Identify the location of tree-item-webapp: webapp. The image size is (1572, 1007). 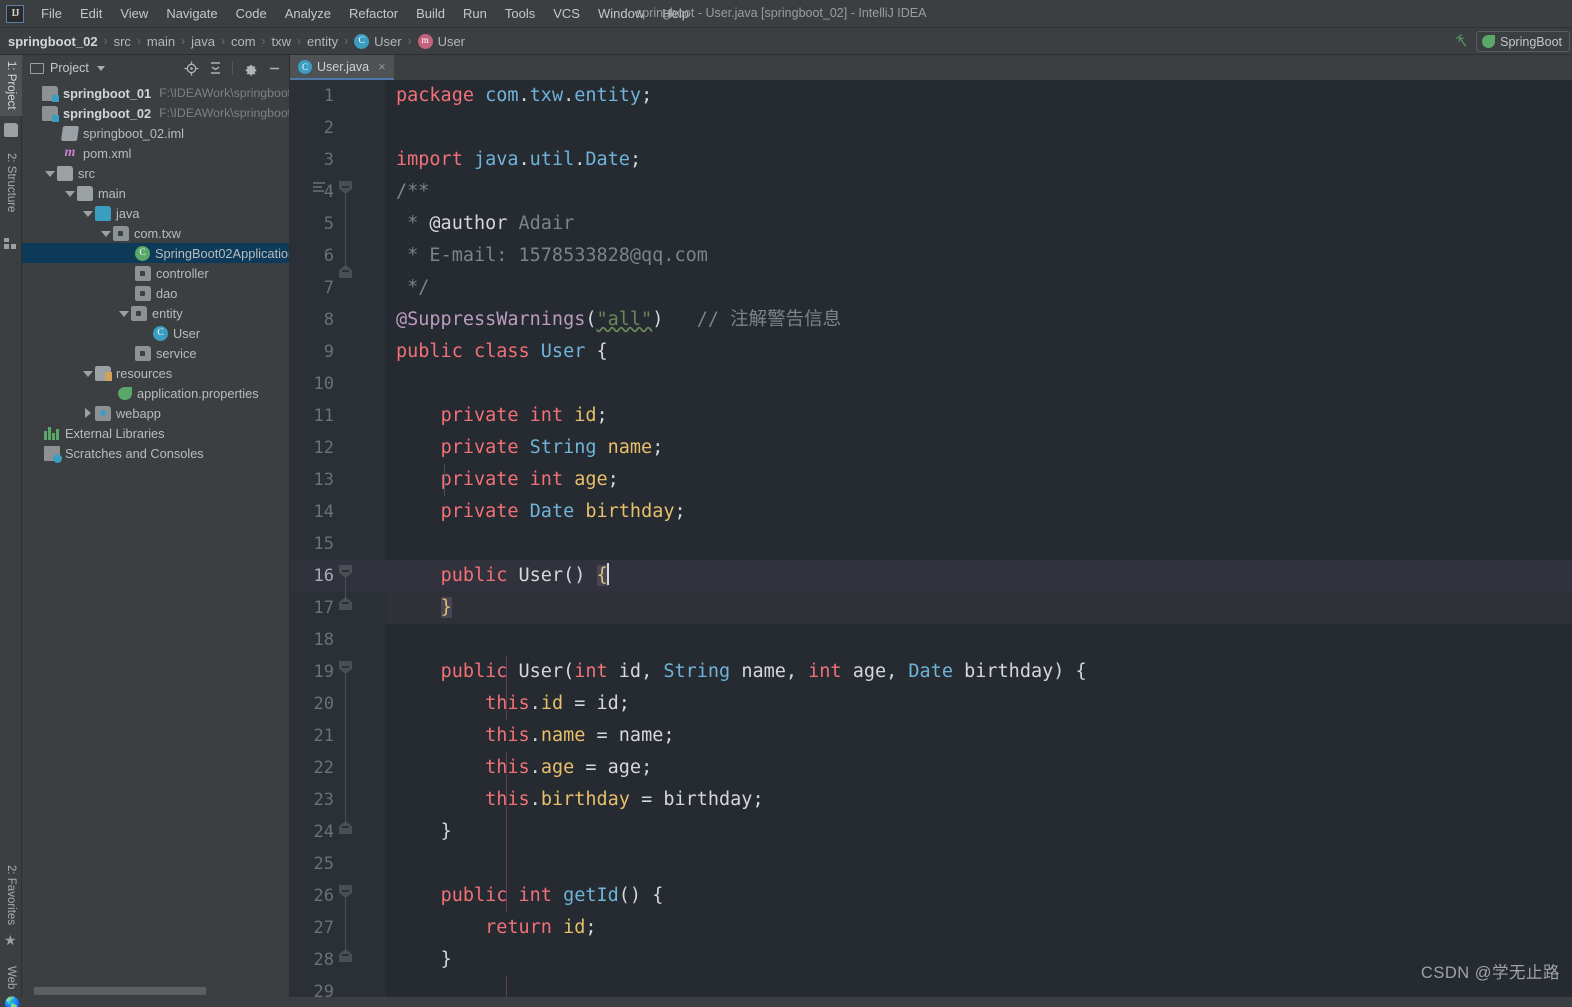
(155, 413).